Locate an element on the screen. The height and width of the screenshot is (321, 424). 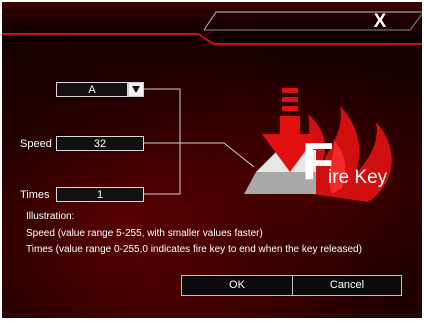
close-button: X is located at coordinates (380, 22).